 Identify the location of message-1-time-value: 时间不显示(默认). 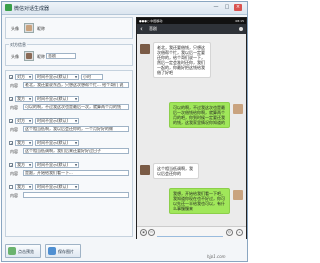
(53, 76).